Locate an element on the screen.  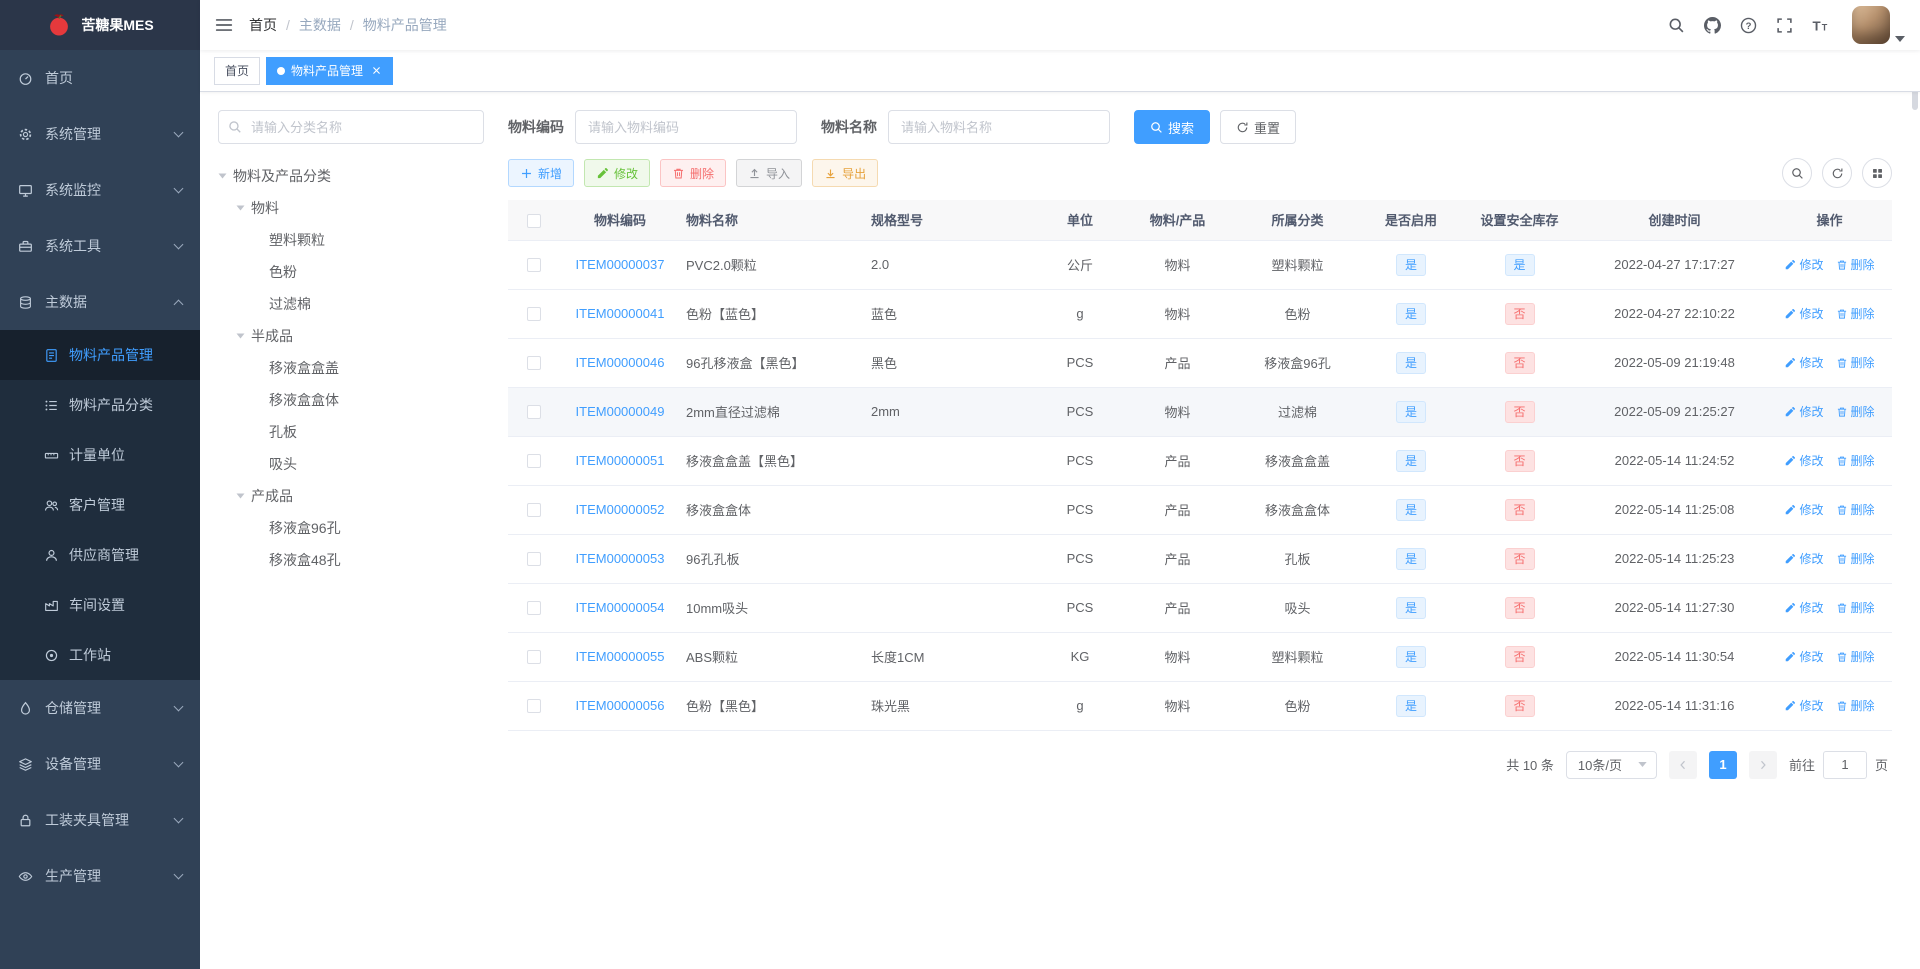
tab-home: 首页 is located at coordinates (237, 70).